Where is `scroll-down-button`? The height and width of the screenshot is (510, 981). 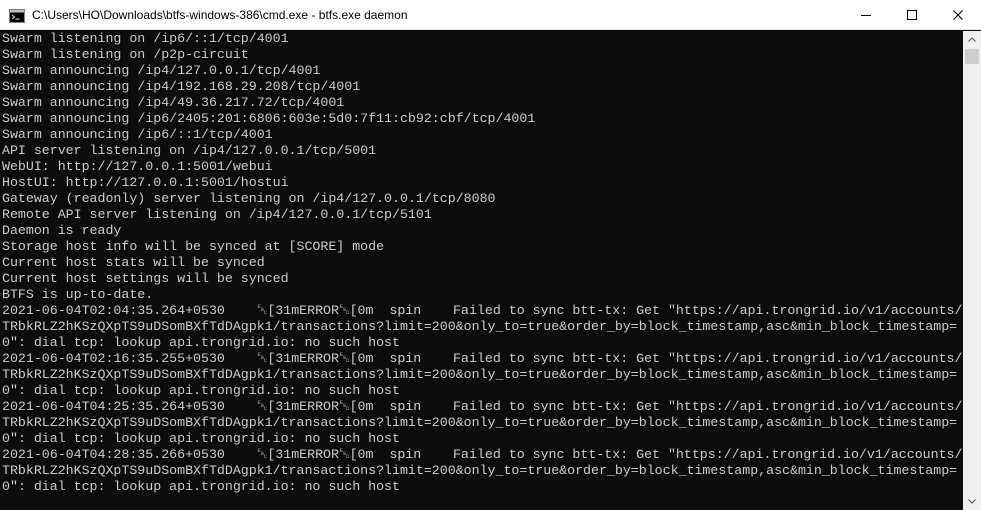 scroll-down-button is located at coordinates (972, 501).